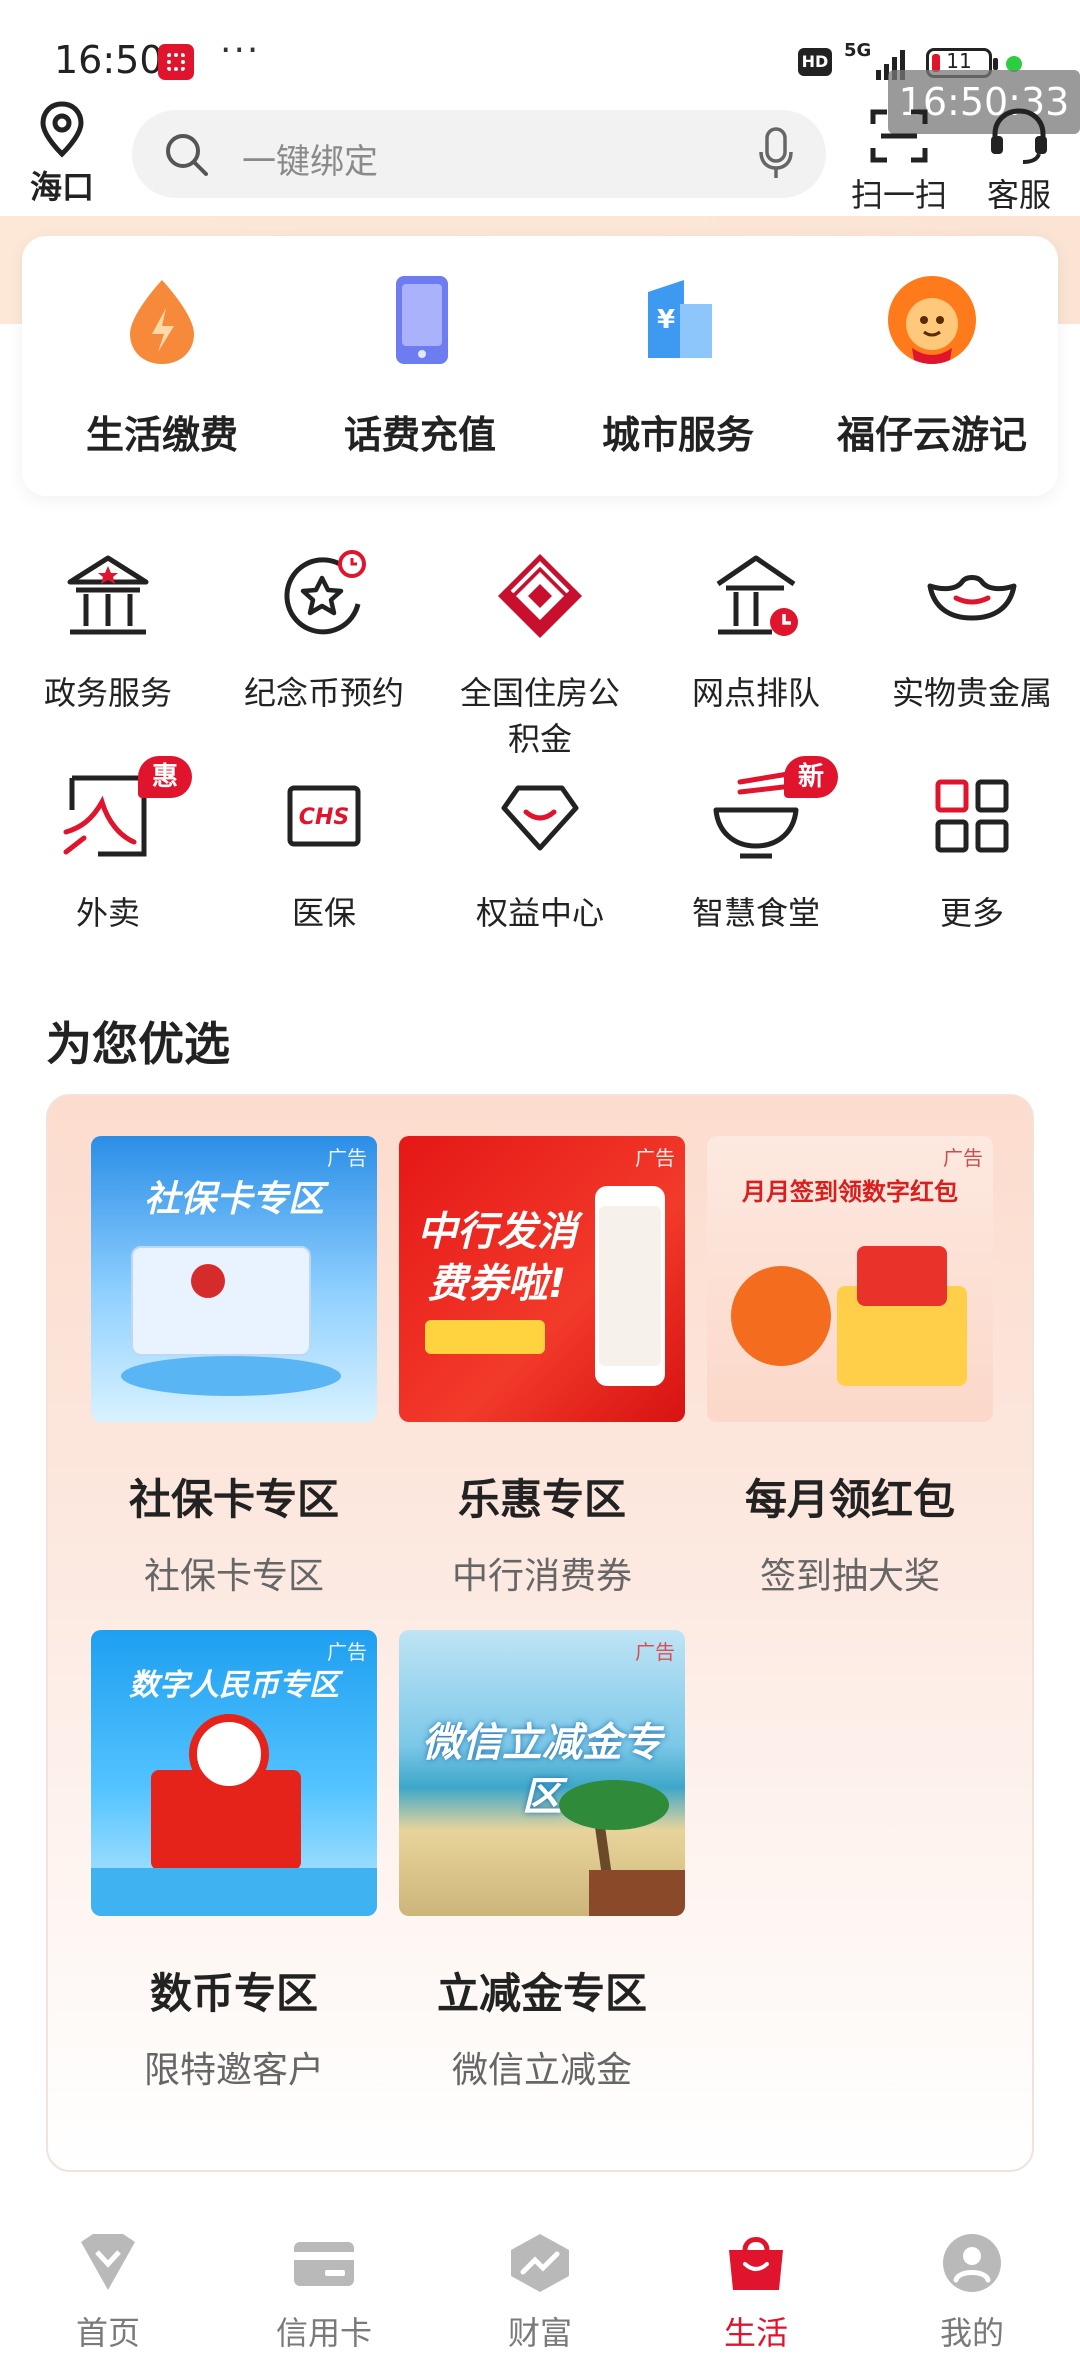  Describe the element at coordinates (850, 1192) in the screenshot. I see `thumbnail-text: 月月签到领数字红包` at that location.